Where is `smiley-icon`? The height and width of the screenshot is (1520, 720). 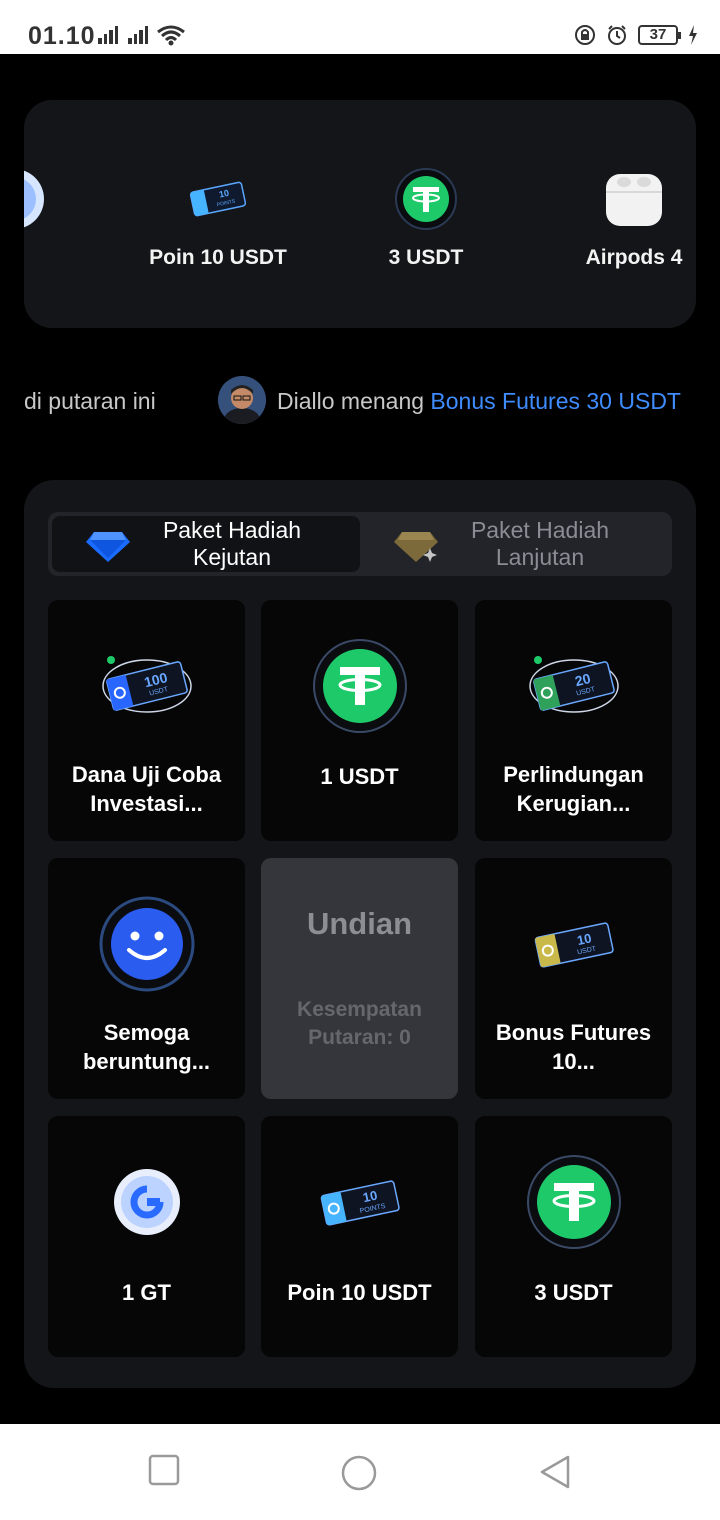
smiley-icon is located at coordinates (146, 944).